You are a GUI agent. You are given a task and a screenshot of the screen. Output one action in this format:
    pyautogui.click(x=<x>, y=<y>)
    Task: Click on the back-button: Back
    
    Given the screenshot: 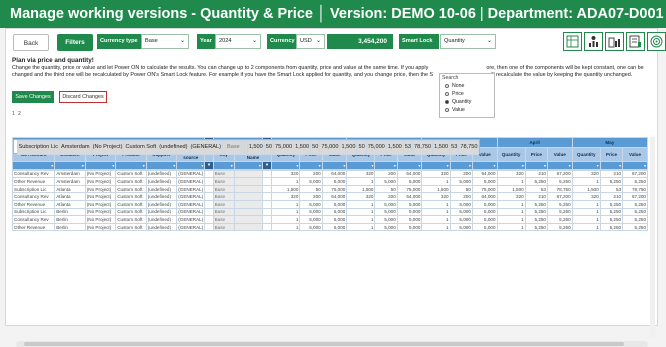 What is the action you would take?
    pyautogui.click(x=31, y=42)
    